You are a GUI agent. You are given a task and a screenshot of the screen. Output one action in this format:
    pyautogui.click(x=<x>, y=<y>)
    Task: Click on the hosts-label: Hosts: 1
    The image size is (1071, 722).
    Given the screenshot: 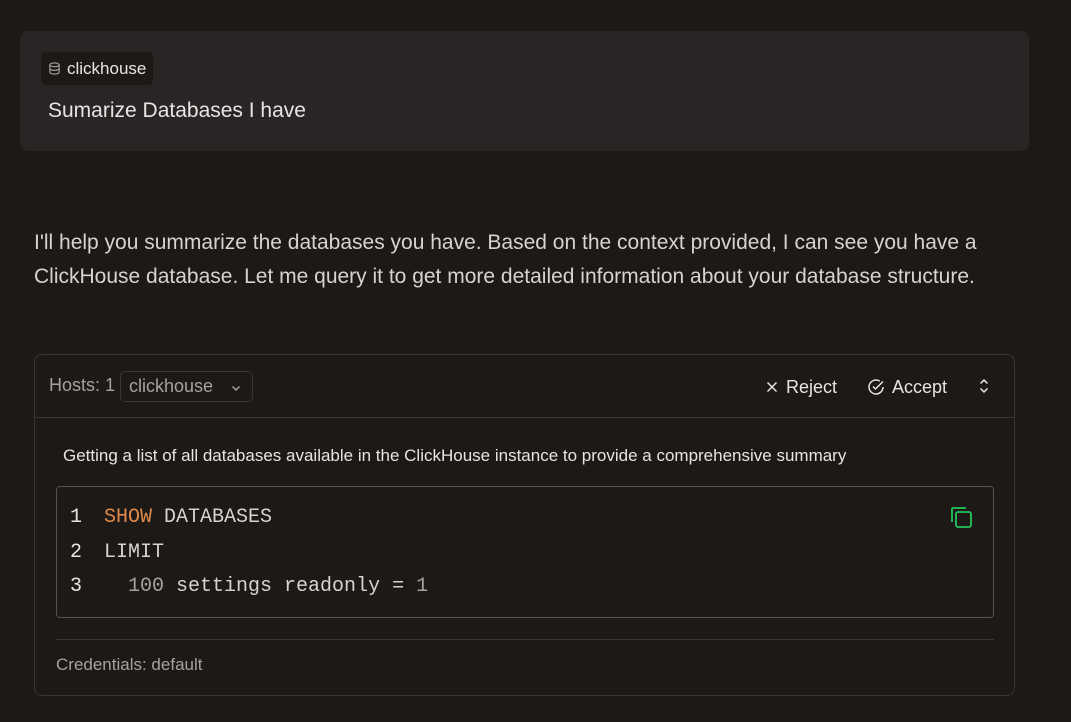 What is the action you would take?
    pyautogui.click(x=82, y=385)
    